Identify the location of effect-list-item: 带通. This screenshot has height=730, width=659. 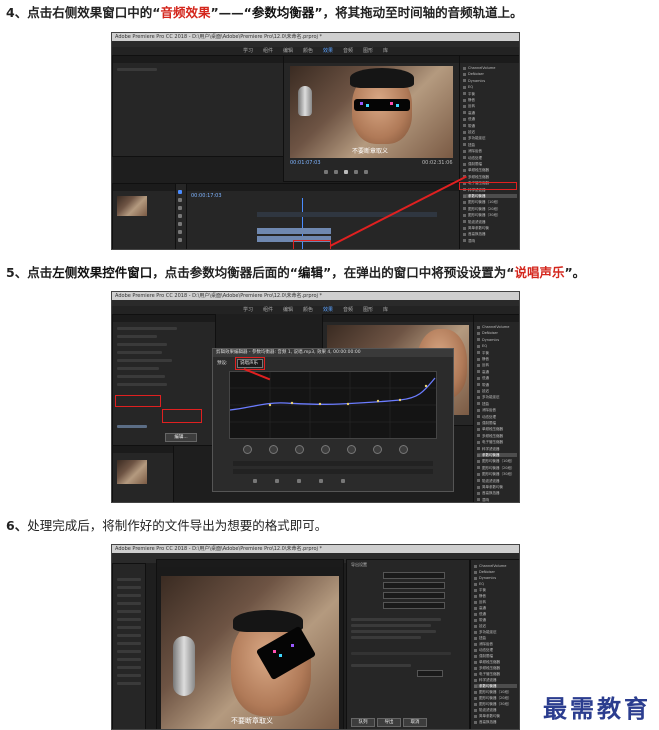
(490, 126).